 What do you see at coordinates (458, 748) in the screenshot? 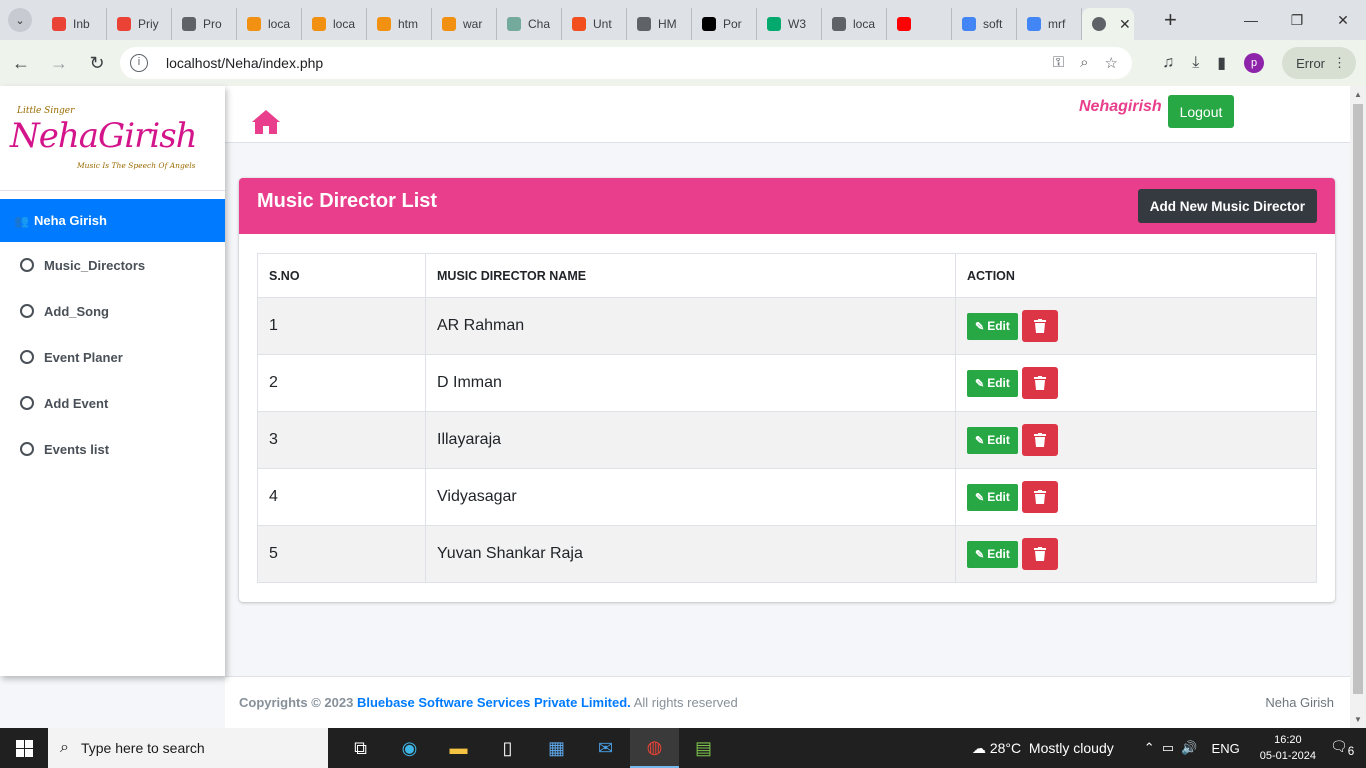
I see `file-explorer-icon: ▬` at bounding box center [458, 748].